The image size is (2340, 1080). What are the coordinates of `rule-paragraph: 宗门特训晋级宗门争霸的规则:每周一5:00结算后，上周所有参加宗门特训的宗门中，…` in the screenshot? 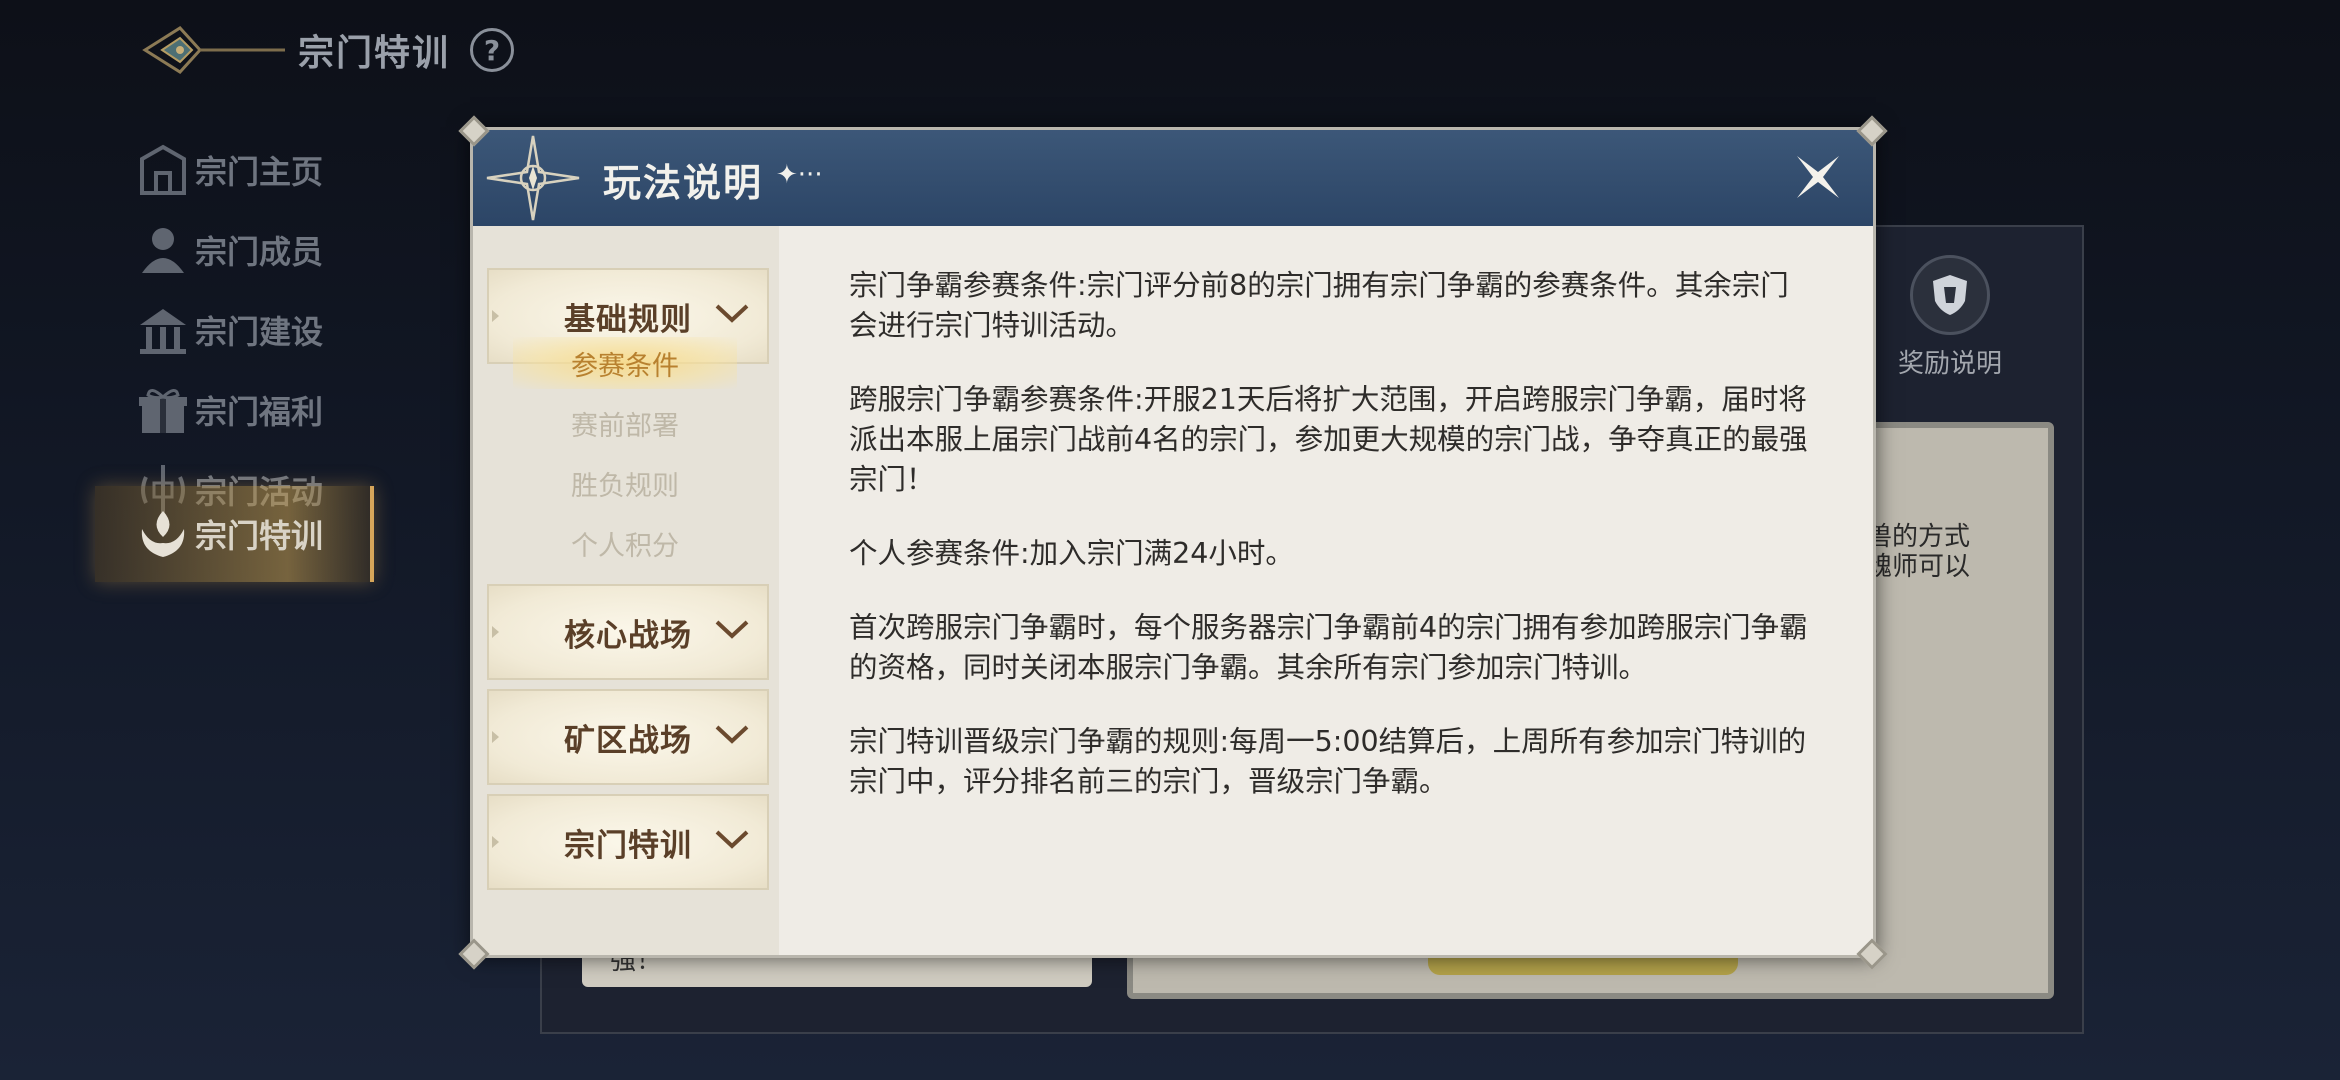 It's located at (1328, 761).